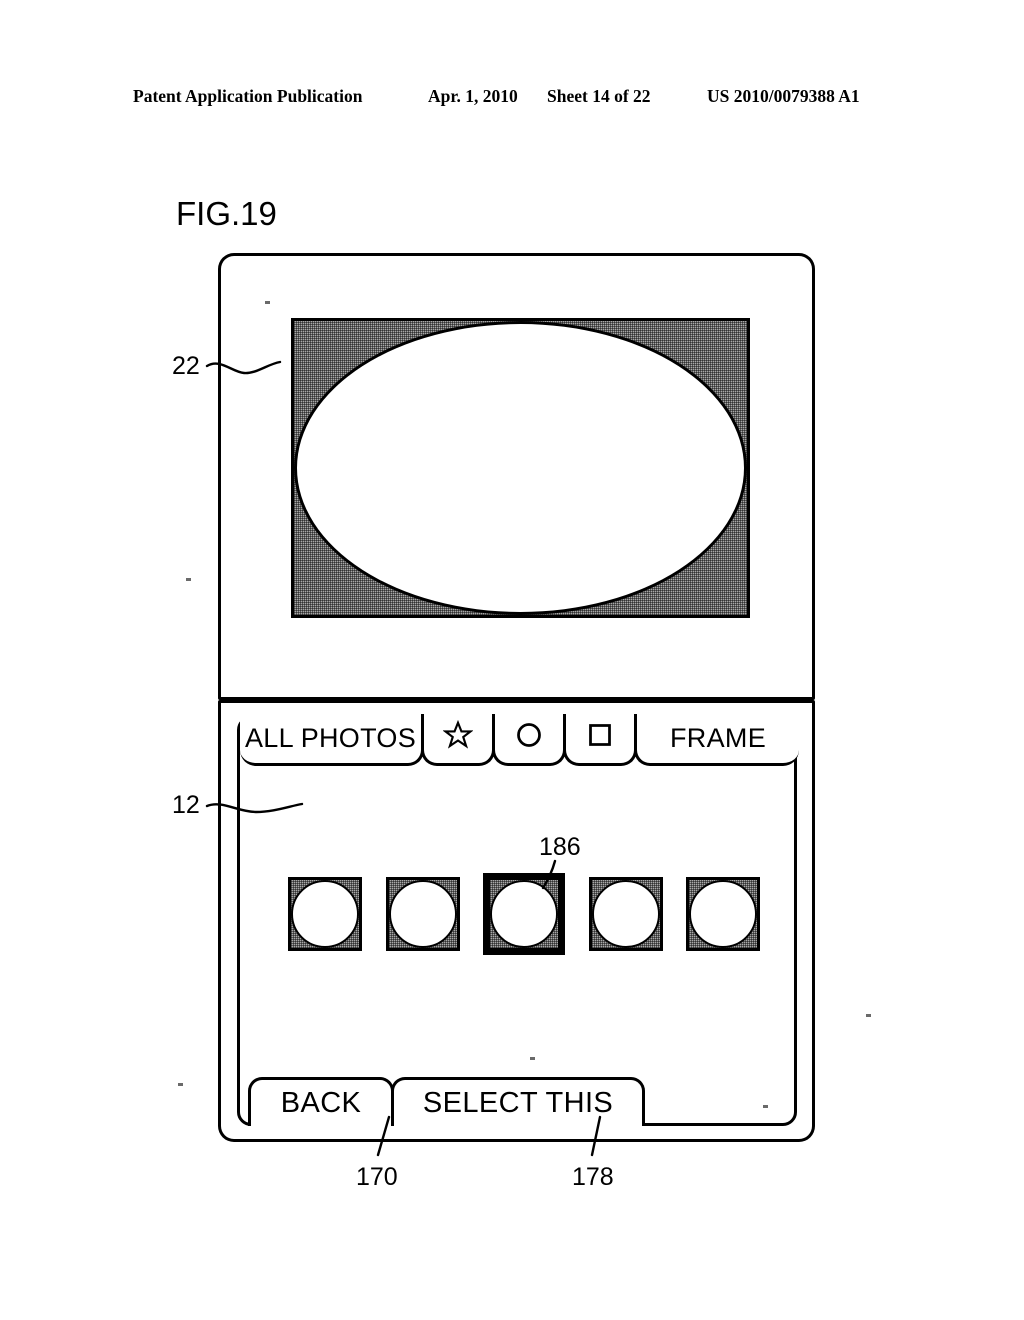  I want to click on tab-frame: FRAME, so click(716, 740).